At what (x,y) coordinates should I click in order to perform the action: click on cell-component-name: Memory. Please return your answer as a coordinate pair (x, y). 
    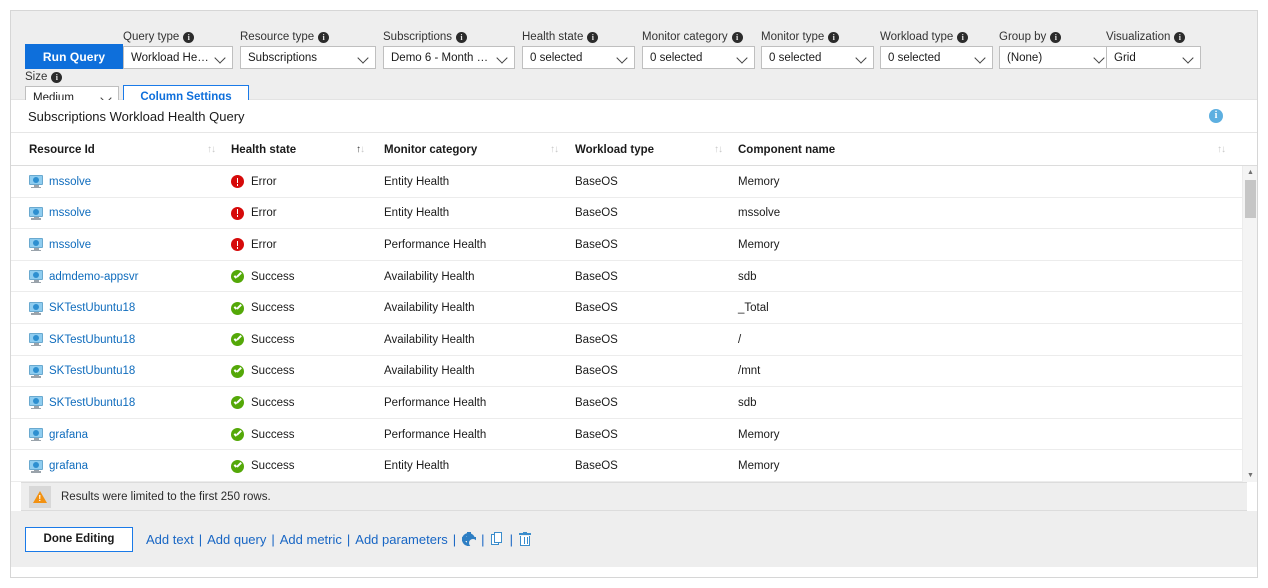
    Looking at the image, I should click on (759, 244).